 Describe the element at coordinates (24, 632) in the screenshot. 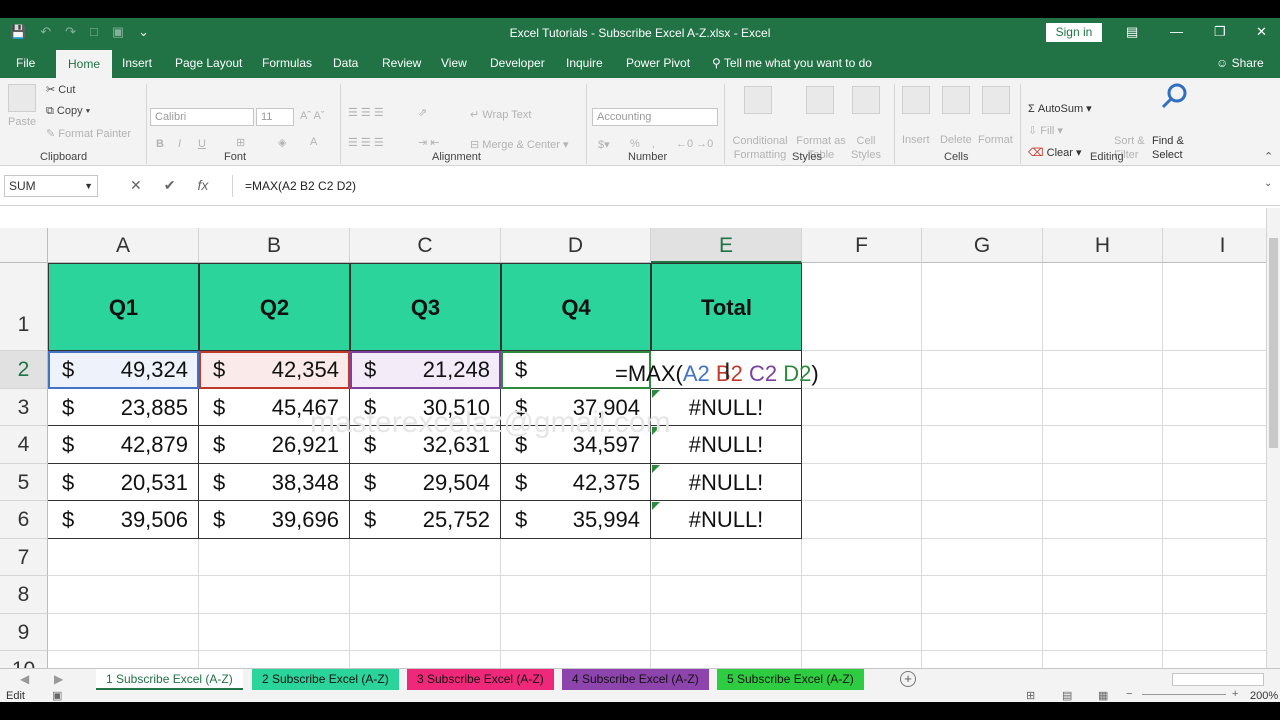

I see `row-header-9: 9` at that location.